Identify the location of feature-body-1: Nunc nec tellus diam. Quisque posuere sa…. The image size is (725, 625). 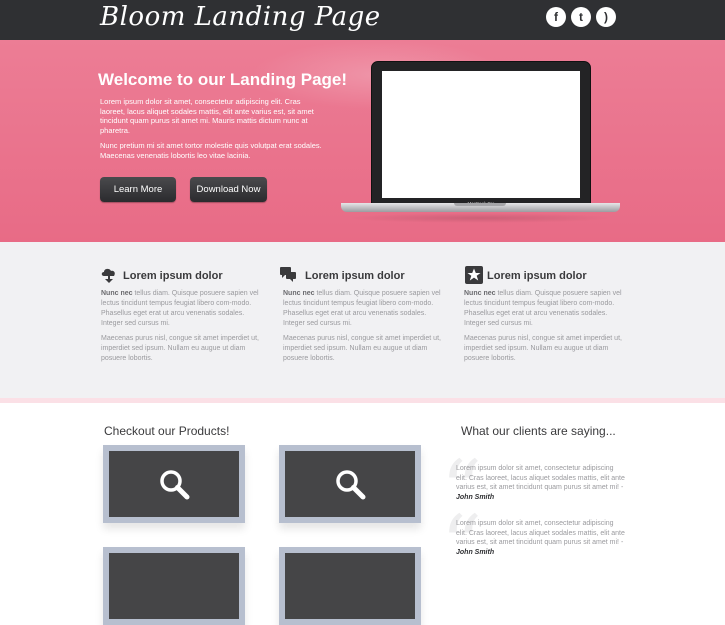
(180, 308).